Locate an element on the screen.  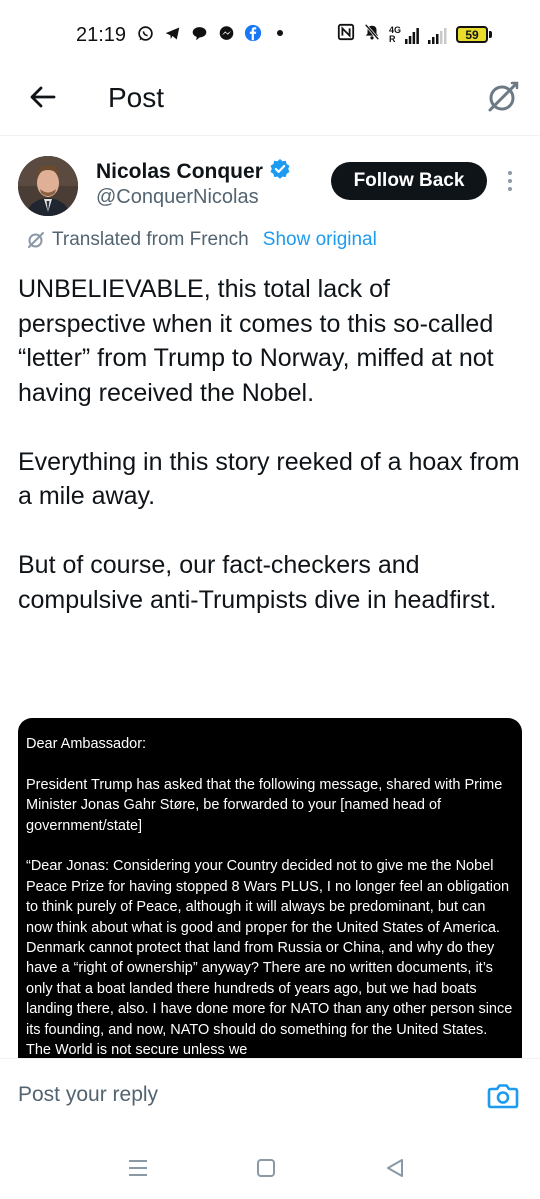
grok-icon is located at coordinates (503, 96).